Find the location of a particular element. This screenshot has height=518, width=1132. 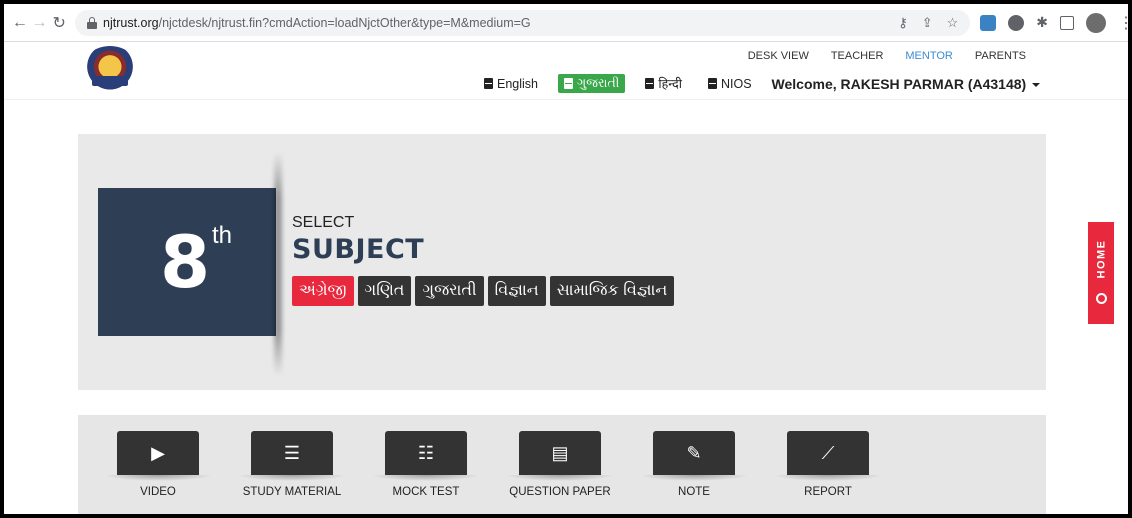

subject-maths: ગણિત is located at coordinates (384, 291).